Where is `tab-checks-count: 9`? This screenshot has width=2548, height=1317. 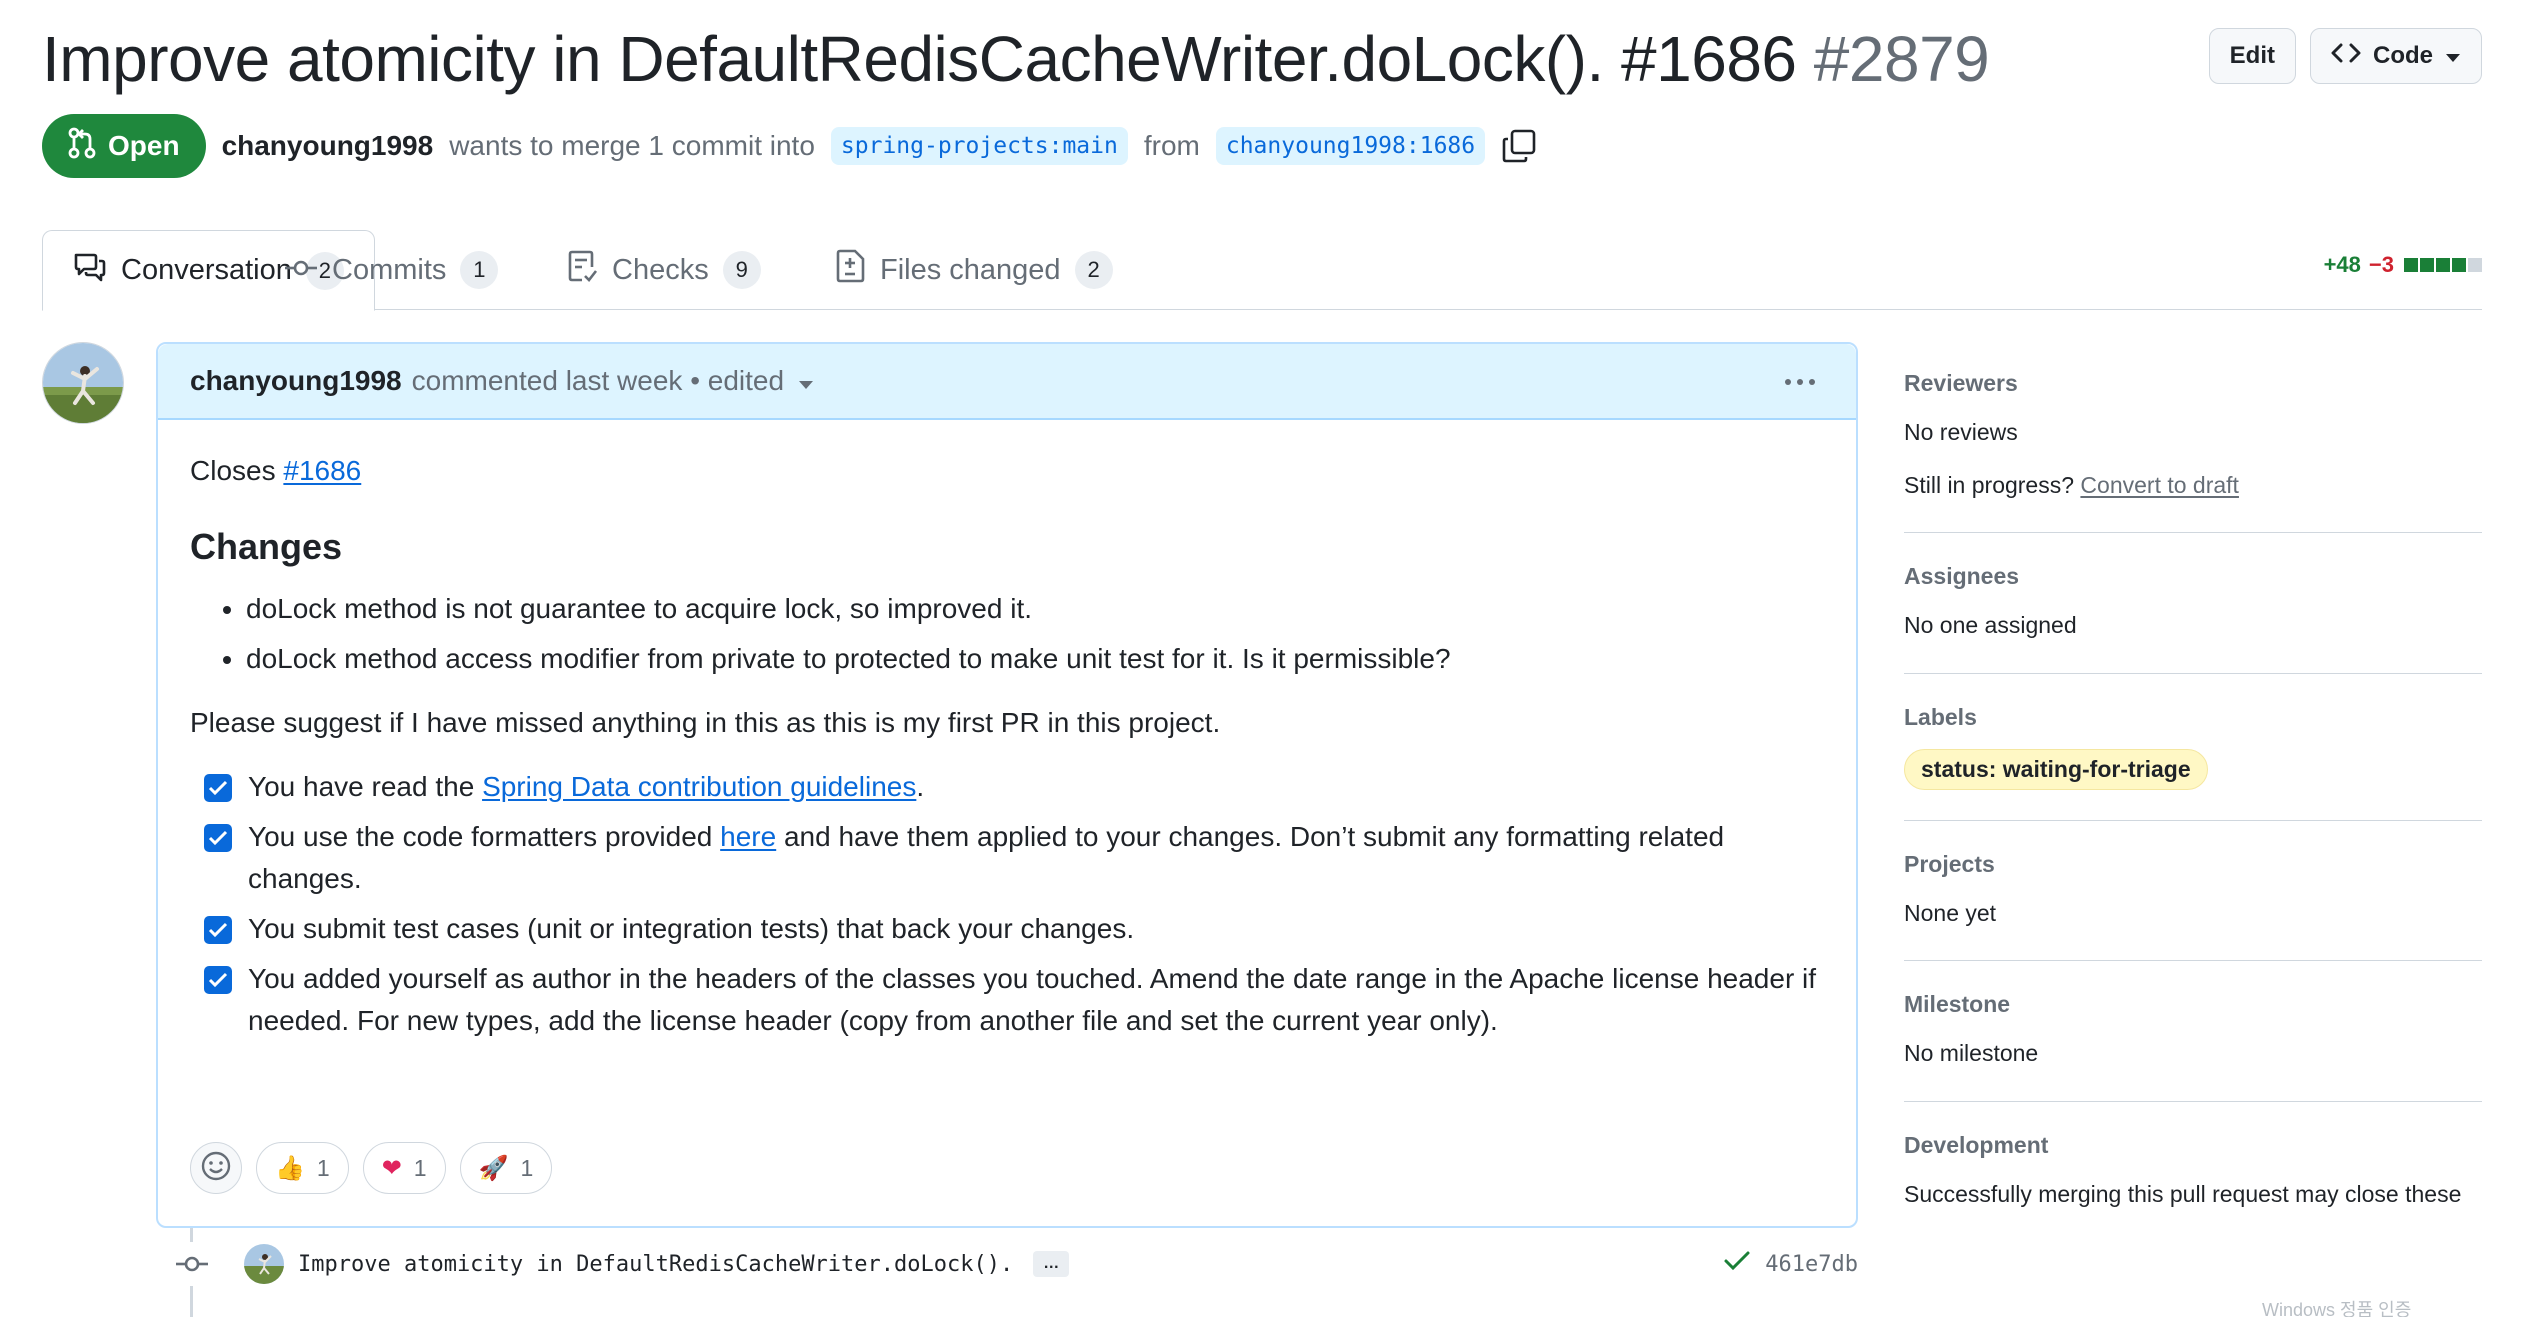 tab-checks-count: 9 is located at coordinates (741, 270).